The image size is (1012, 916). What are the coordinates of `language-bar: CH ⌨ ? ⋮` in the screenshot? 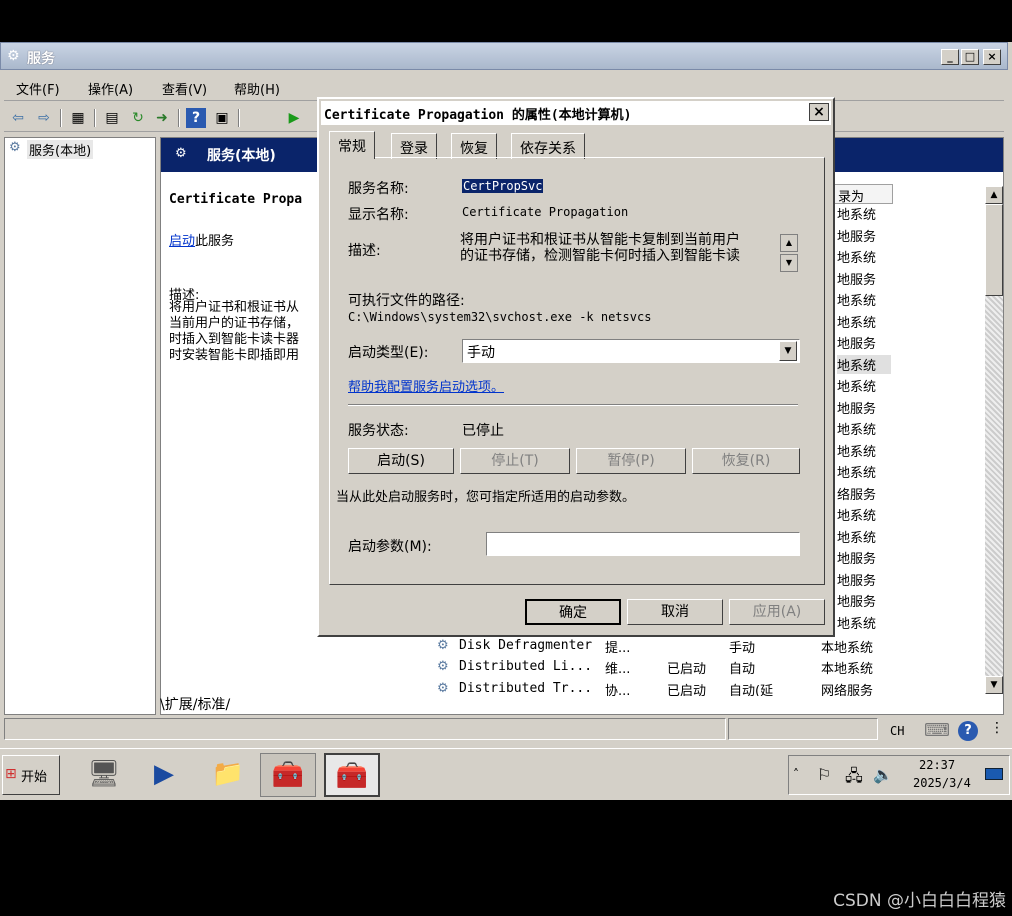 It's located at (946, 732).